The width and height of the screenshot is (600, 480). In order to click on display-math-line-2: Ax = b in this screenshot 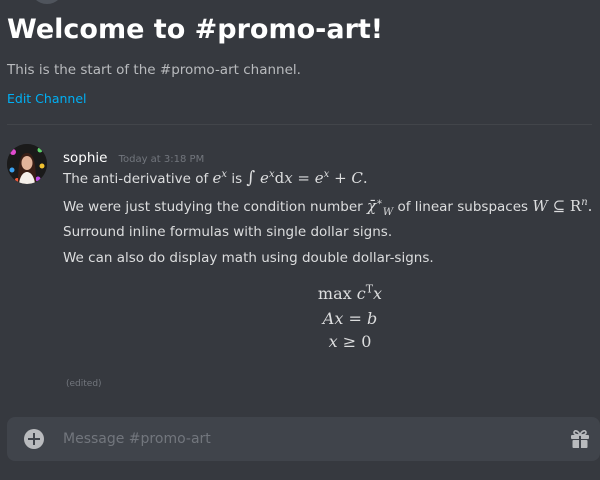, I will do `click(350, 318)`.